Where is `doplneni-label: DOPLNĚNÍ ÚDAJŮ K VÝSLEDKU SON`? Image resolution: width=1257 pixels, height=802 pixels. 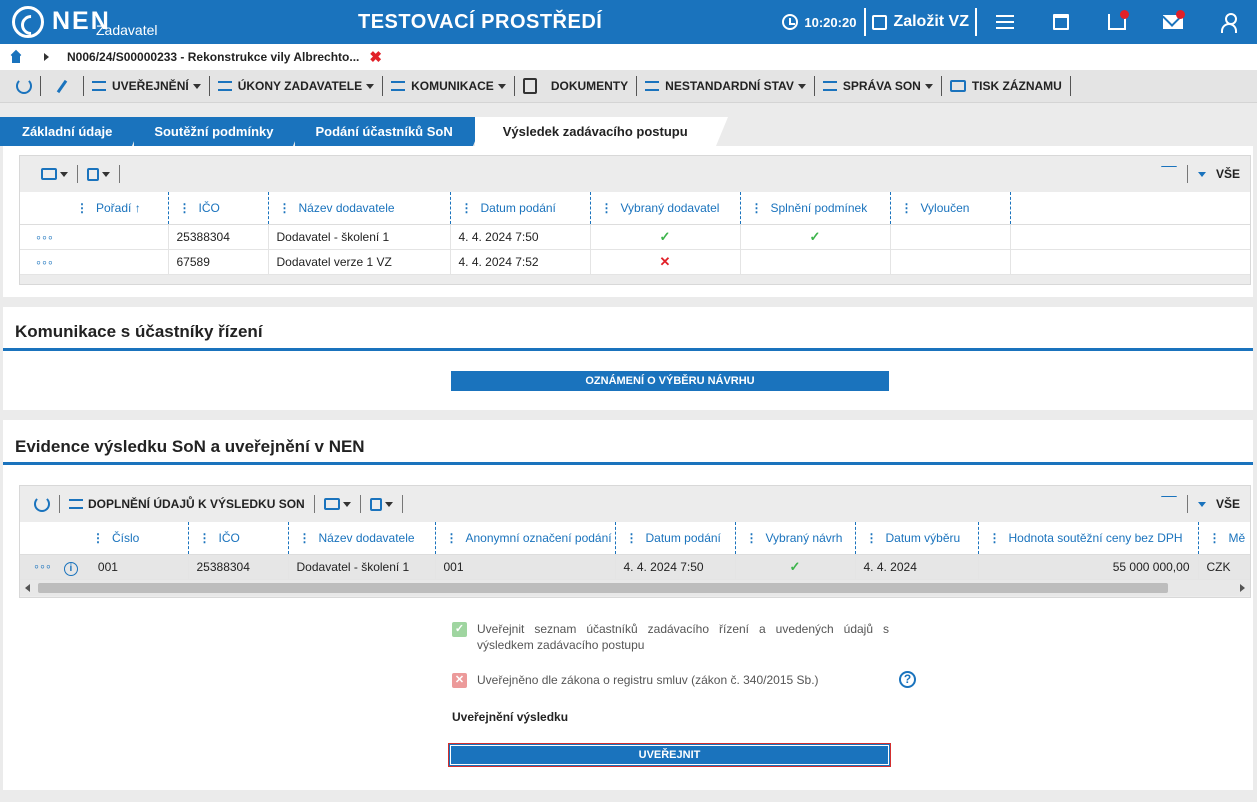
doplneni-label: DOPLNĚNÍ ÚDAJŮ K VÝSLEDKU SON is located at coordinates (196, 504).